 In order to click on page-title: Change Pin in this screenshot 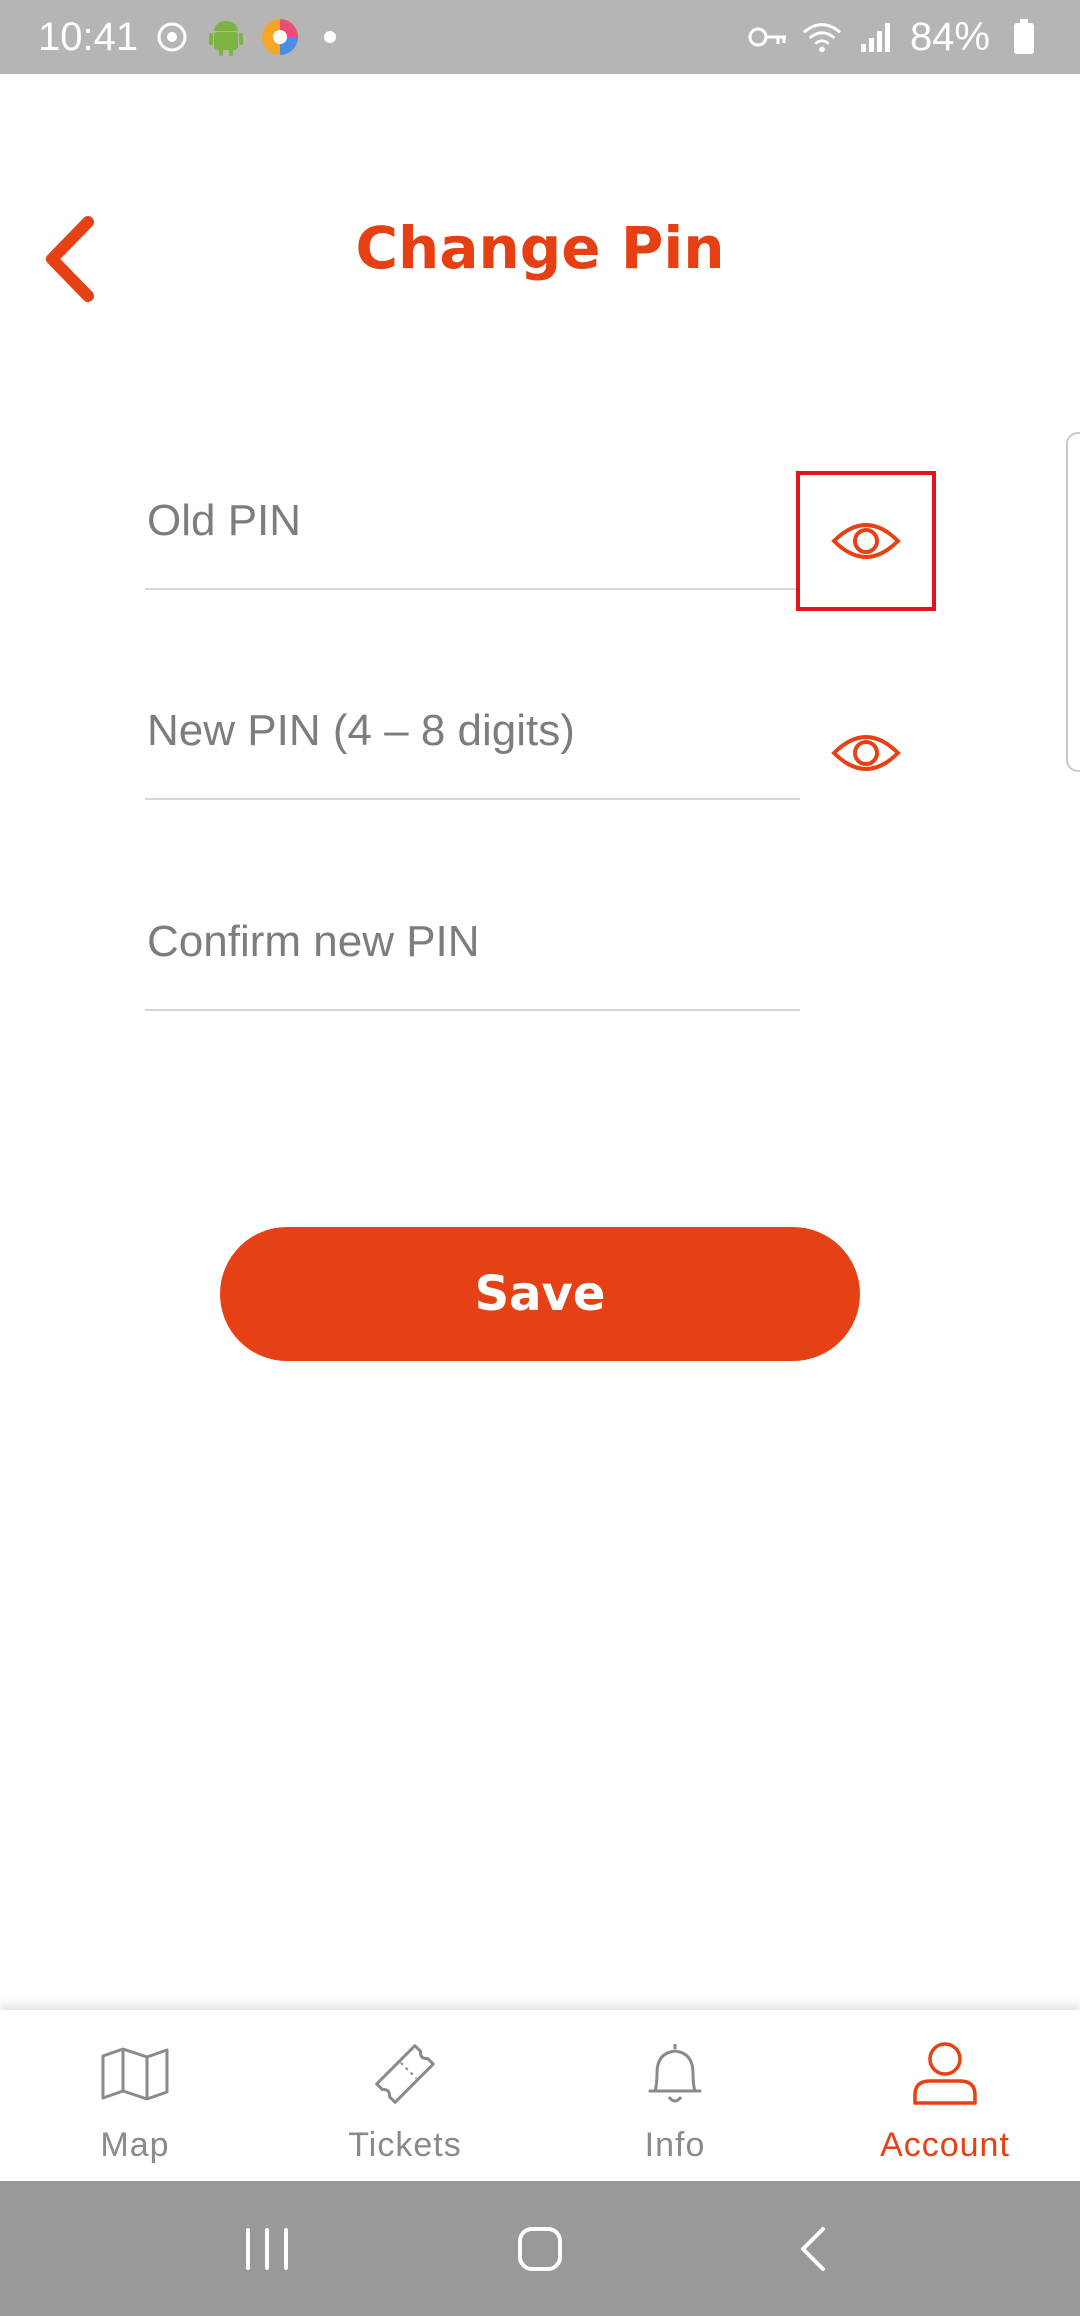, I will do `click(540, 248)`.